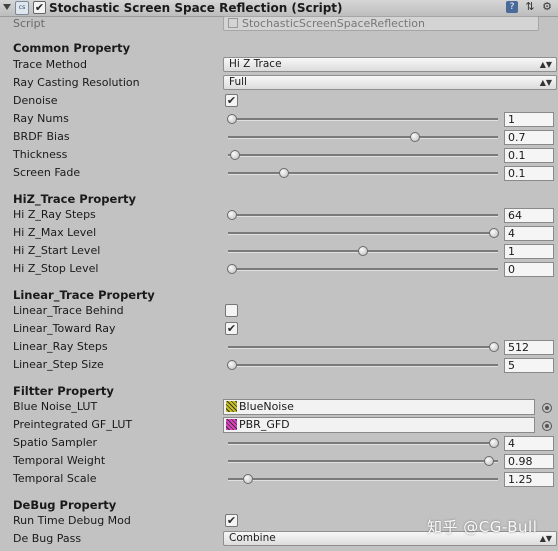 The image size is (558, 551). I want to click on ray-casting-resolution-dropdown: Full ▲▼, so click(390, 82).